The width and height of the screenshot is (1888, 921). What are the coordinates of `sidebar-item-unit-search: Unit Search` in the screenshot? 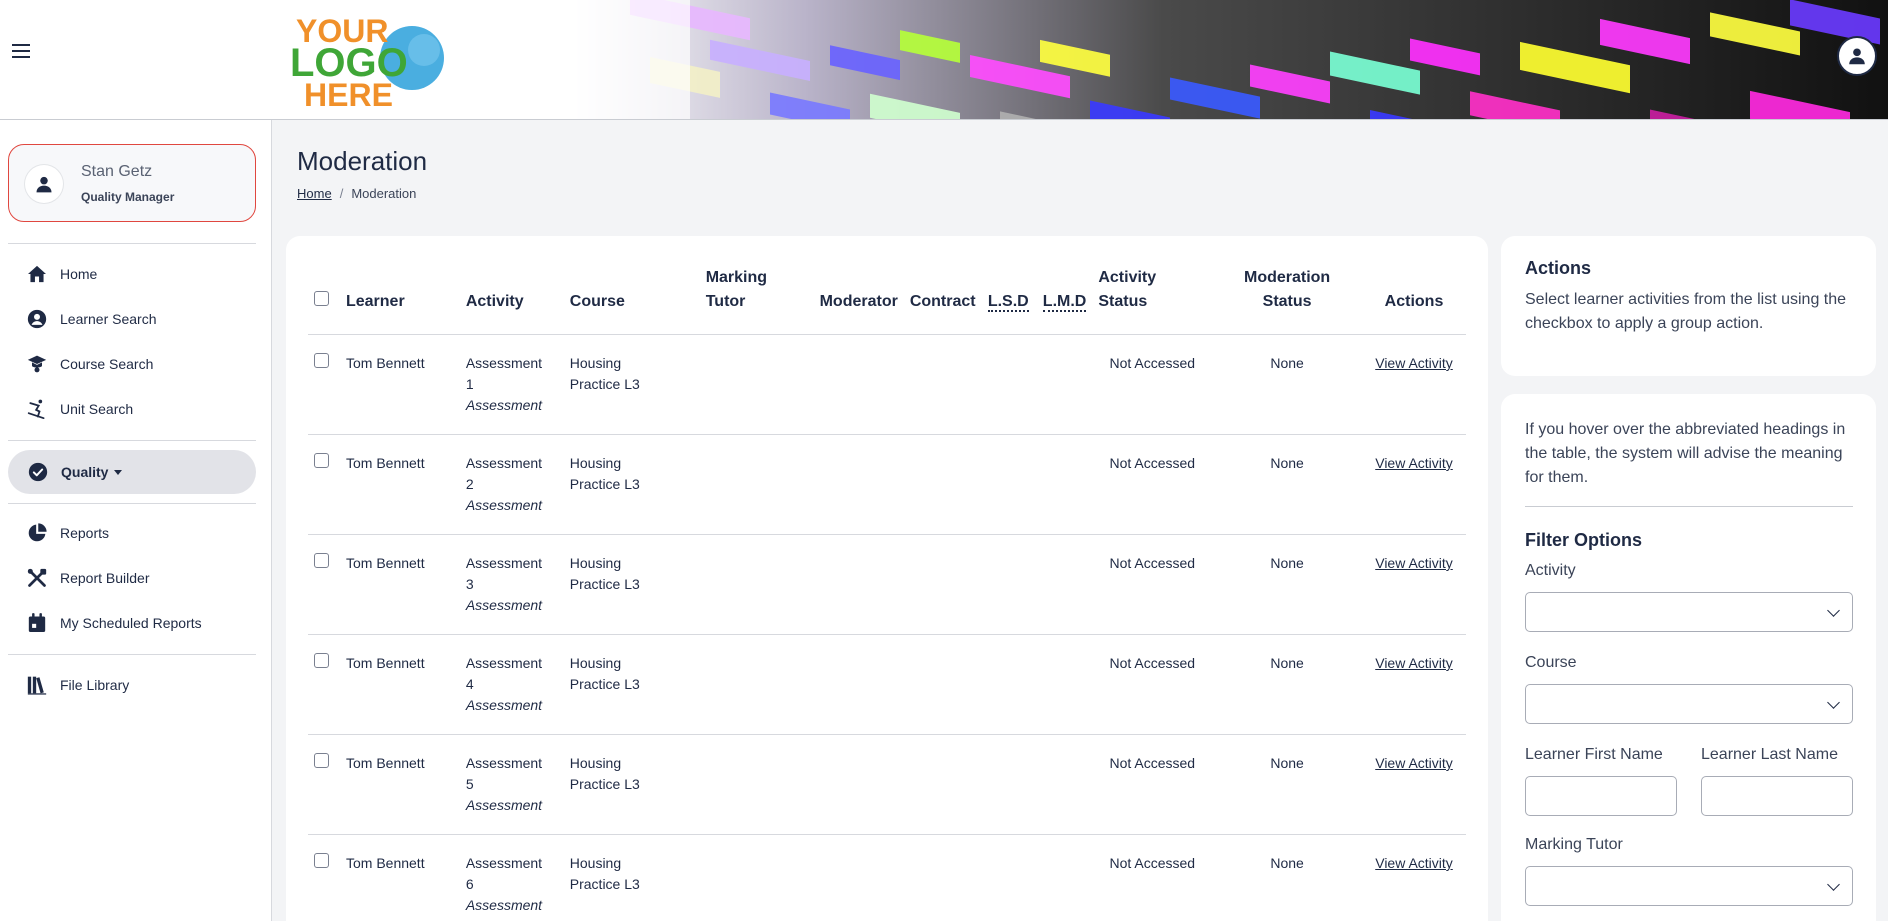 It's located at (79, 409).